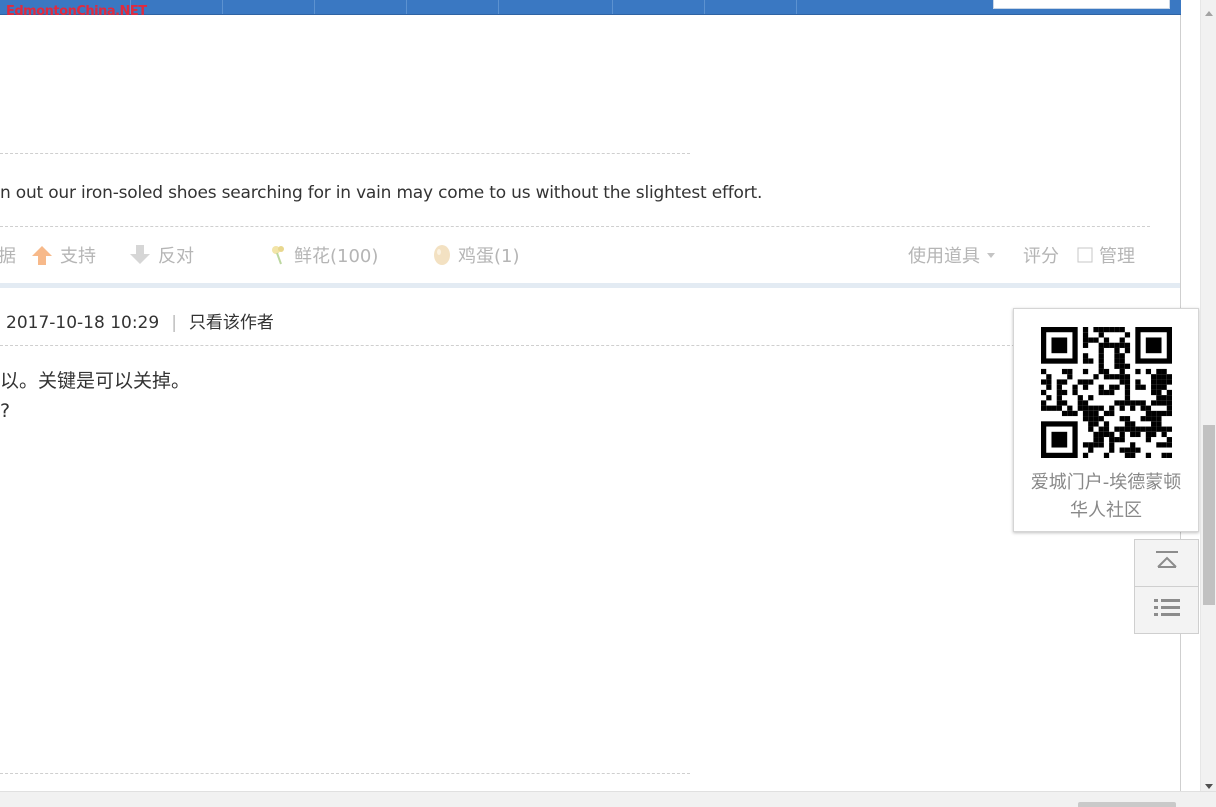 Image resolution: width=1216 pixels, height=807 pixels. I want to click on vertical-scrollbar, so click(1208, 395).